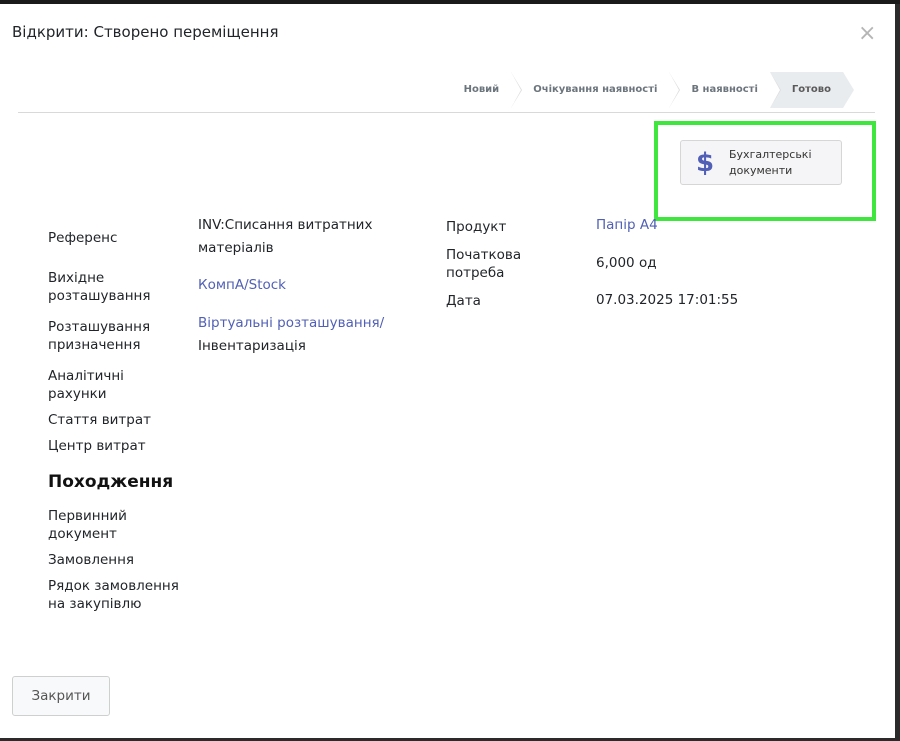 Image resolution: width=900 pixels, height=741 pixels. Describe the element at coordinates (111, 482) in the screenshot. I see `origin-section-title: Походження` at that location.